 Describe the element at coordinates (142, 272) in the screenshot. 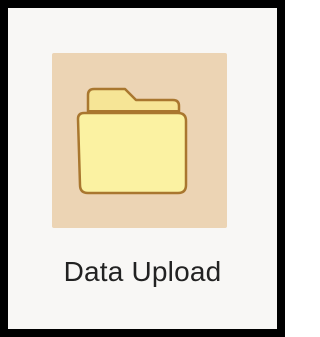

I see `folder-label: Data Upload` at that location.